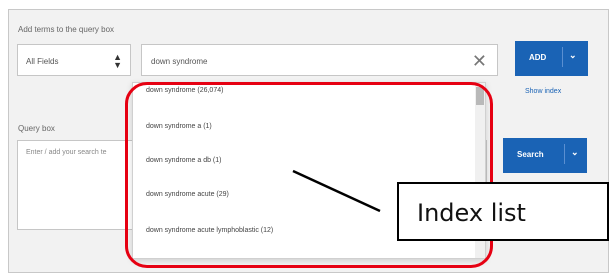  Describe the element at coordinates (74, 60) in the screenshot. I see `field-select: All Fields ▲ ▼` at that location.